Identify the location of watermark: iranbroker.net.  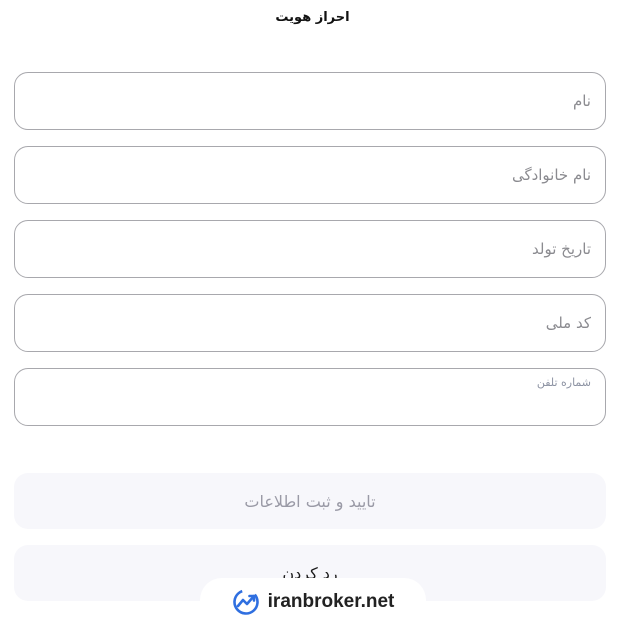
(313, 600).